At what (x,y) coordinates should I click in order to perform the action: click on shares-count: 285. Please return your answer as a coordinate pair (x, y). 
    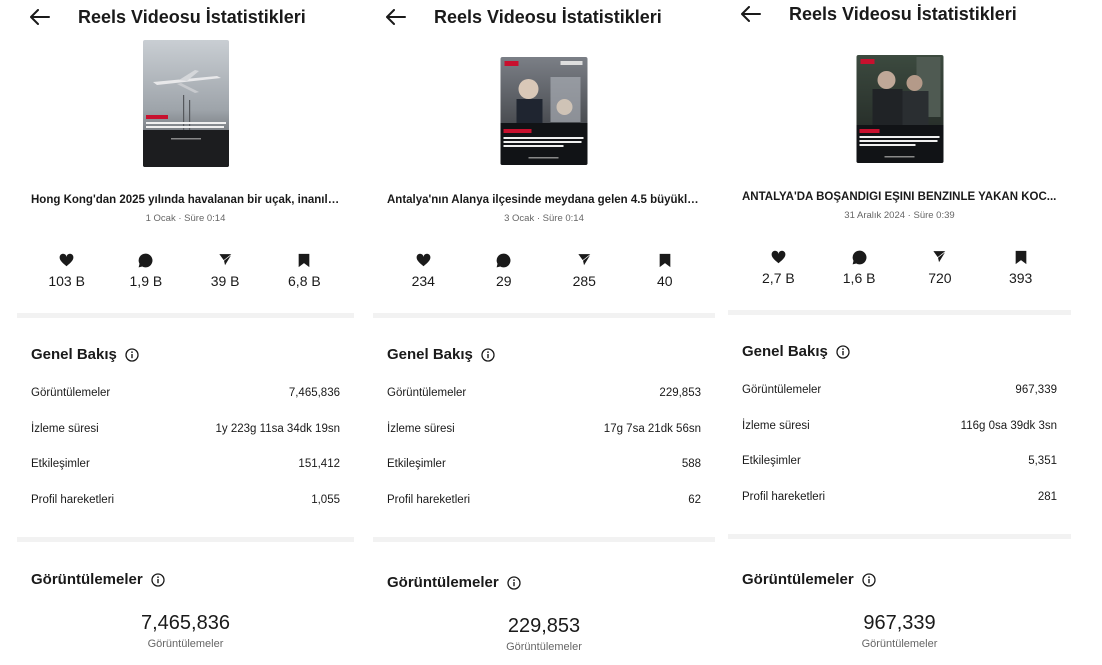
    Looking at the image, I should click on (584, 281).